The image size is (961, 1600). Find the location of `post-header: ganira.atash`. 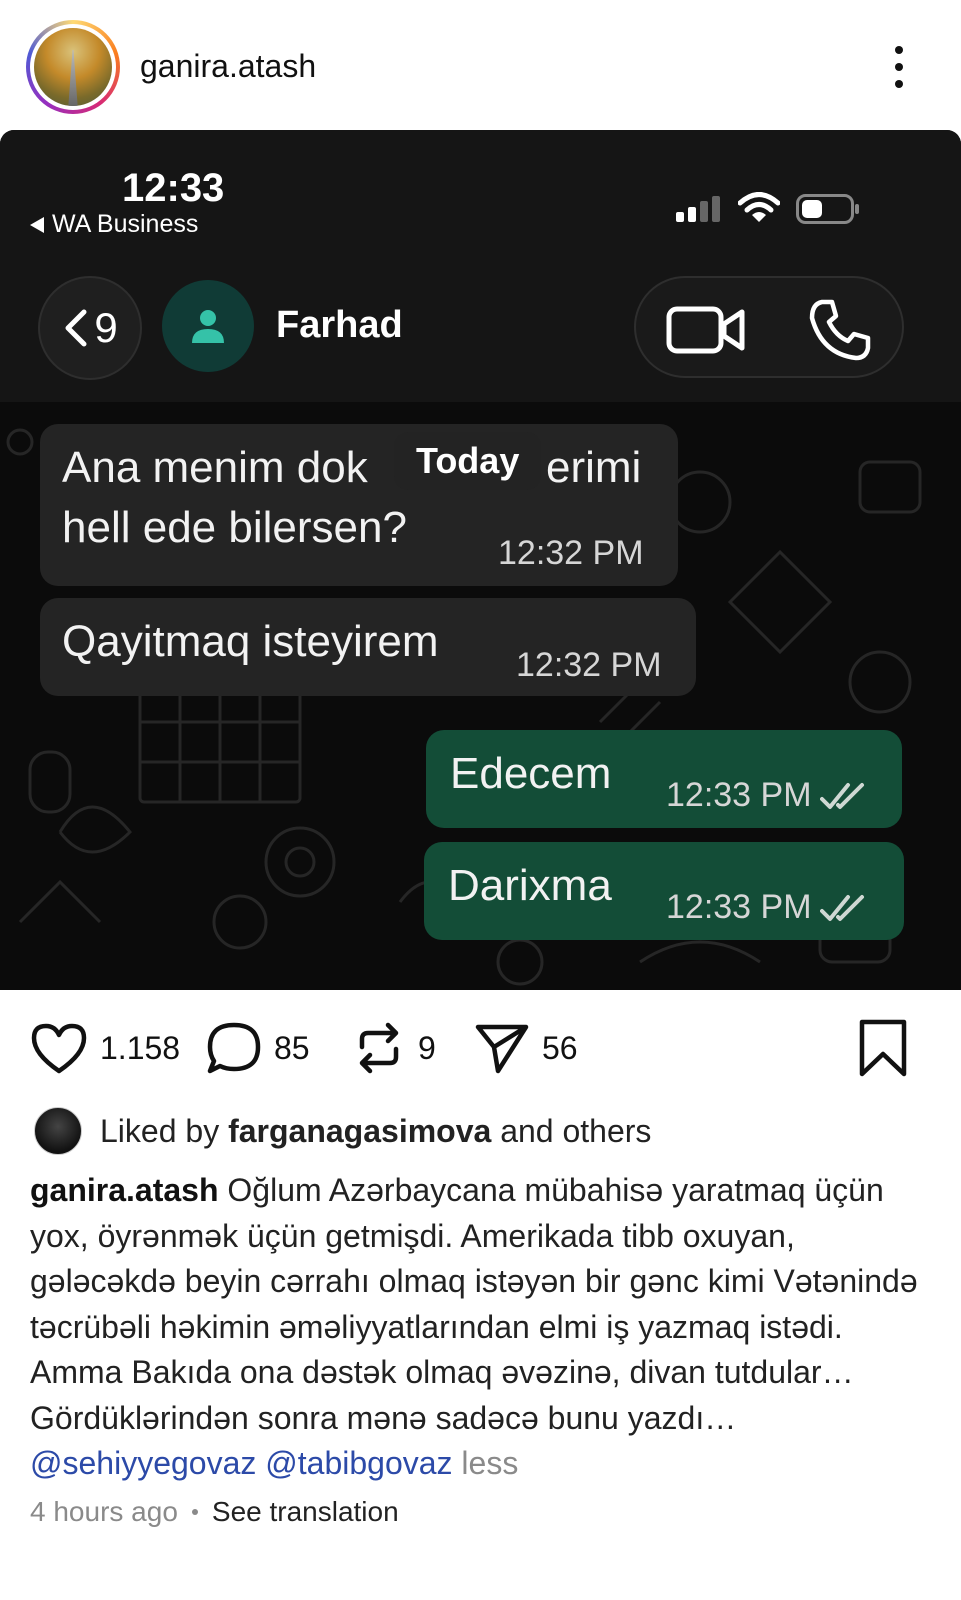

post-header: ganira.atash is located at coordinates (480, 67).